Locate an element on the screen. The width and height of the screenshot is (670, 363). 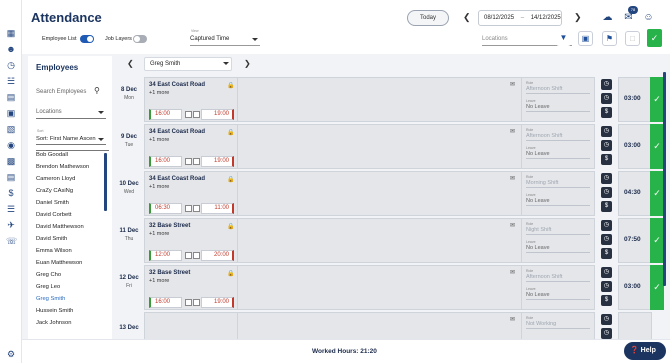
employee-item-selected: Greg Smith is located at coordinates (72, 299).